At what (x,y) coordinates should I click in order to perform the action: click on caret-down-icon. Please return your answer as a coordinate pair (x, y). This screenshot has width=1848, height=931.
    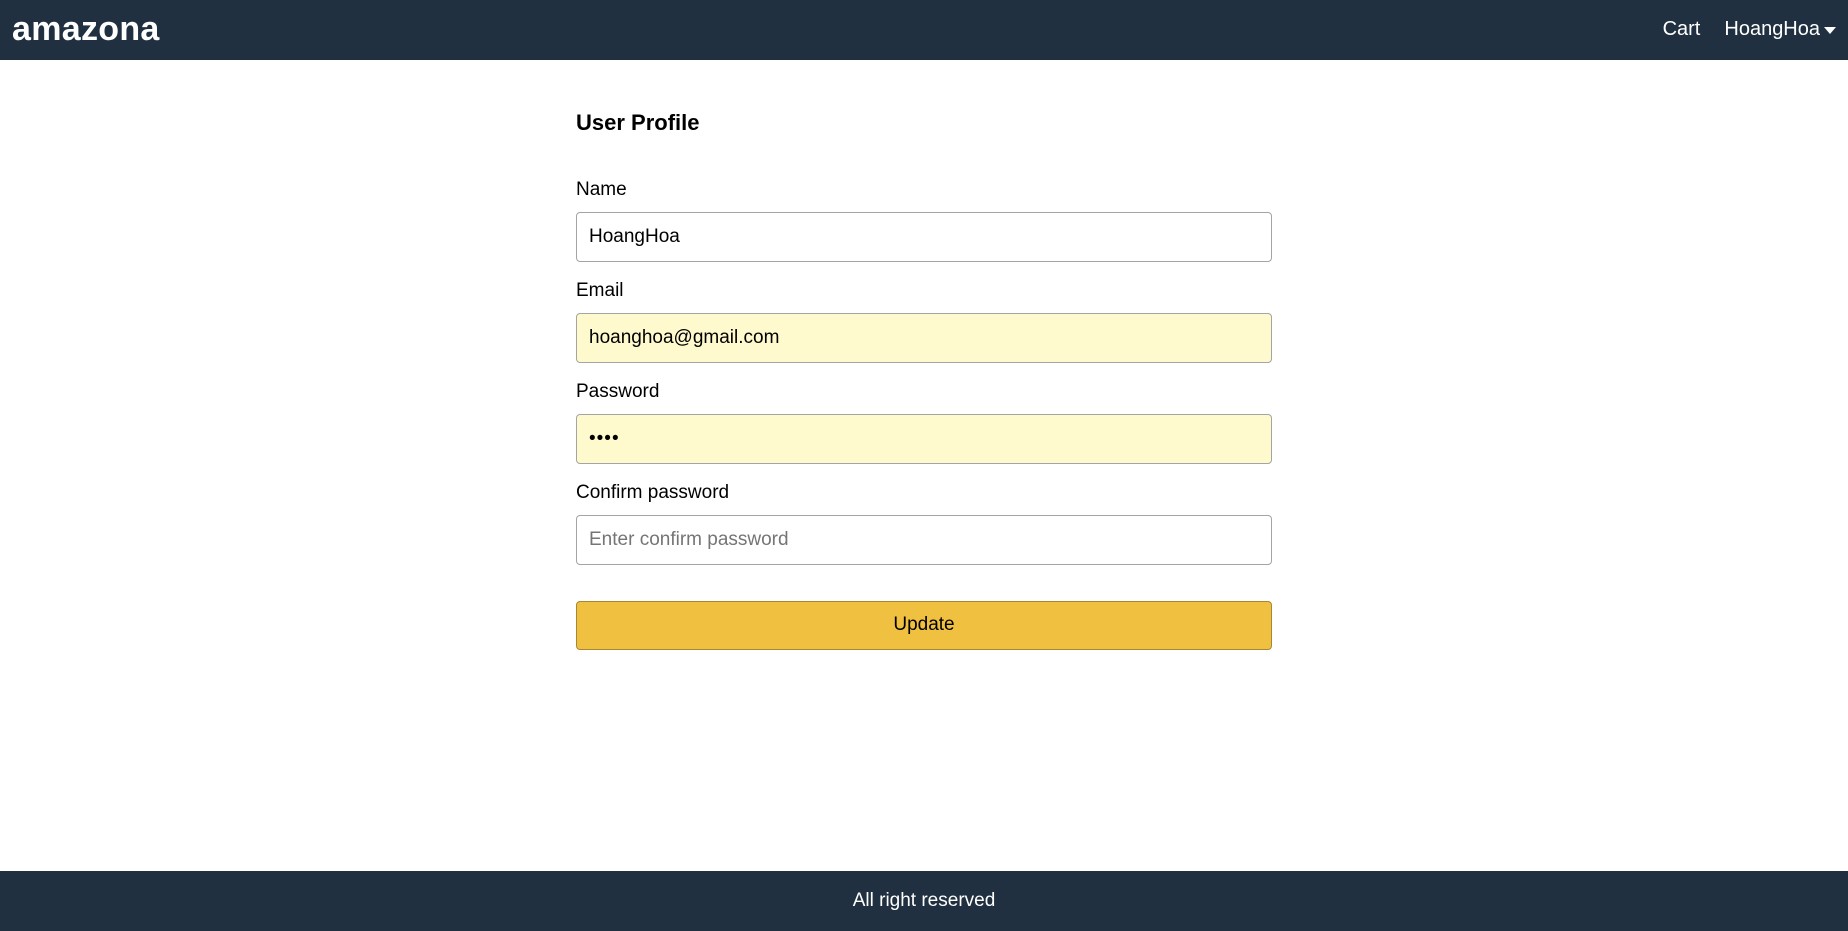
    Looking at the image, I should click on (1830, 30).